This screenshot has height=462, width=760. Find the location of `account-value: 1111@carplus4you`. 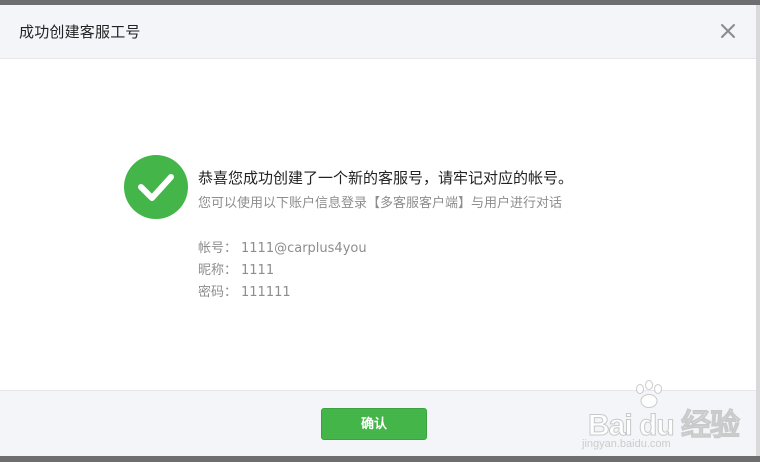

account-value: 1111@carplus4you is located at coordinates (304, 248).